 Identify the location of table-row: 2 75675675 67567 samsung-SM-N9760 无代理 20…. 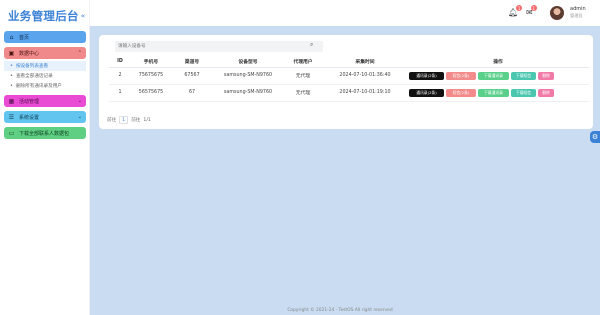
(349, 76).